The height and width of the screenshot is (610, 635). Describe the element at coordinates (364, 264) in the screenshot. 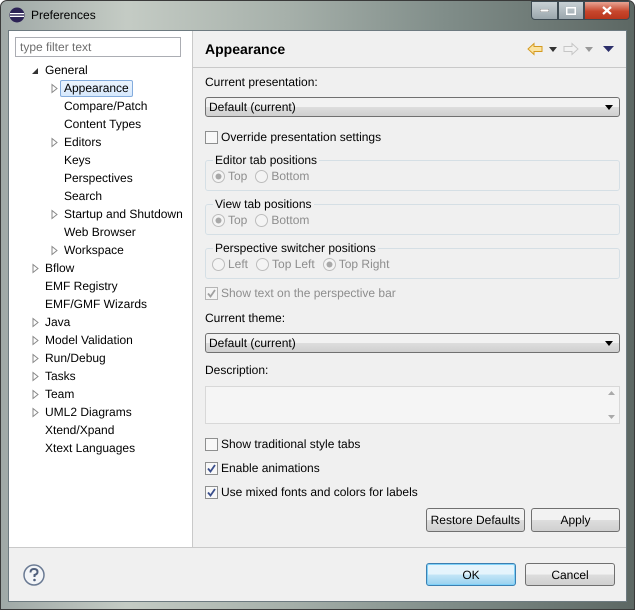

I see `radio-label: Top Right` at that location.